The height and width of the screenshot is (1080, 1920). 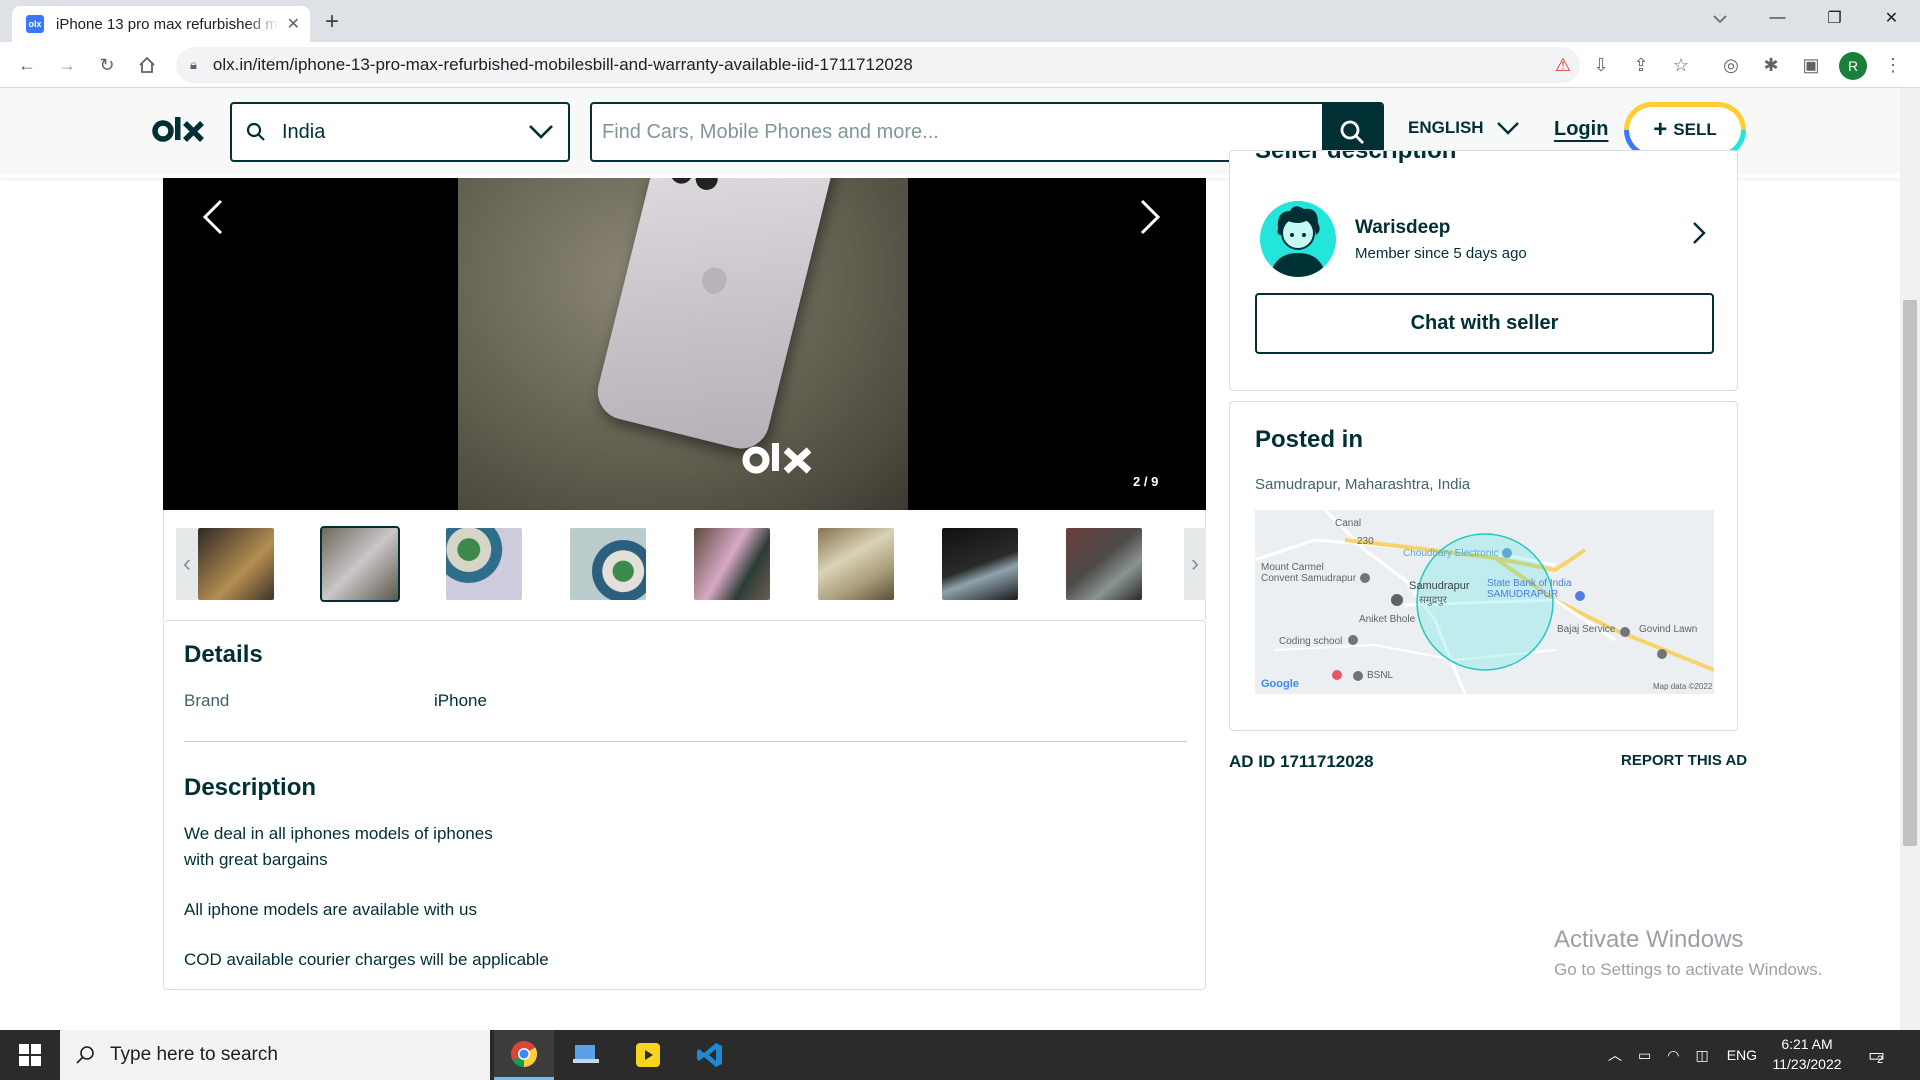 I want to click on details-divider, so click(x=685, y=741).